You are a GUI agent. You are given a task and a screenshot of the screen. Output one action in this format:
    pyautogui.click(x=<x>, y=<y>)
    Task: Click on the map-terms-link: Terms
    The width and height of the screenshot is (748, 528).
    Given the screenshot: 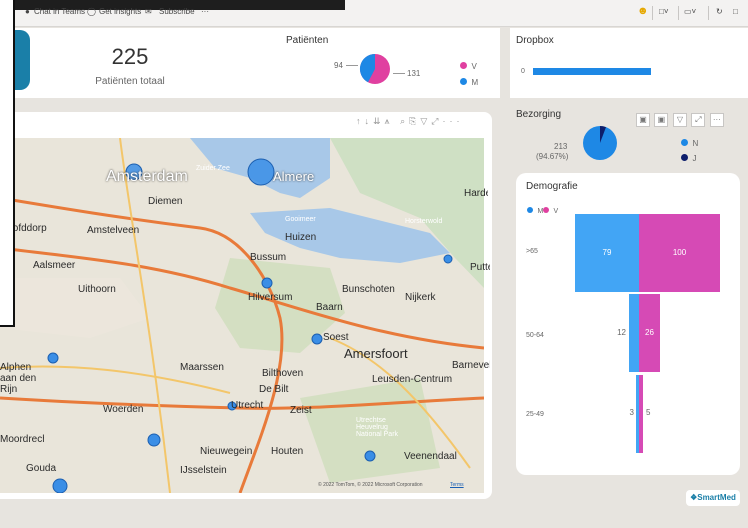 What is the action you would take?
    pyautogui.click(x=457, y=485)
    